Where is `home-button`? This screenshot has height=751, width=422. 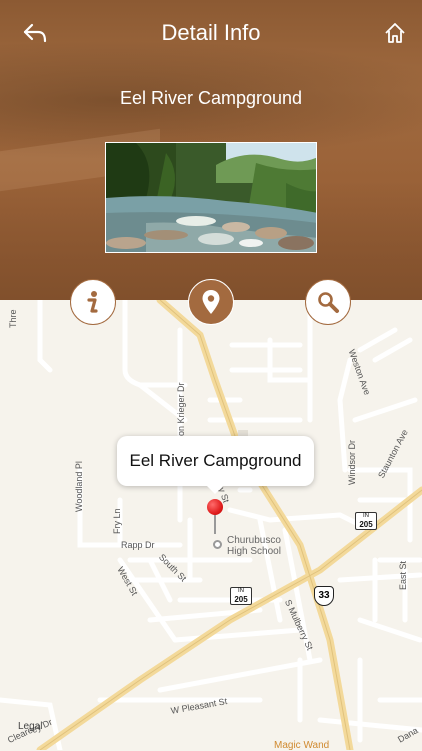
home-button is located at coordinates (395, 33).